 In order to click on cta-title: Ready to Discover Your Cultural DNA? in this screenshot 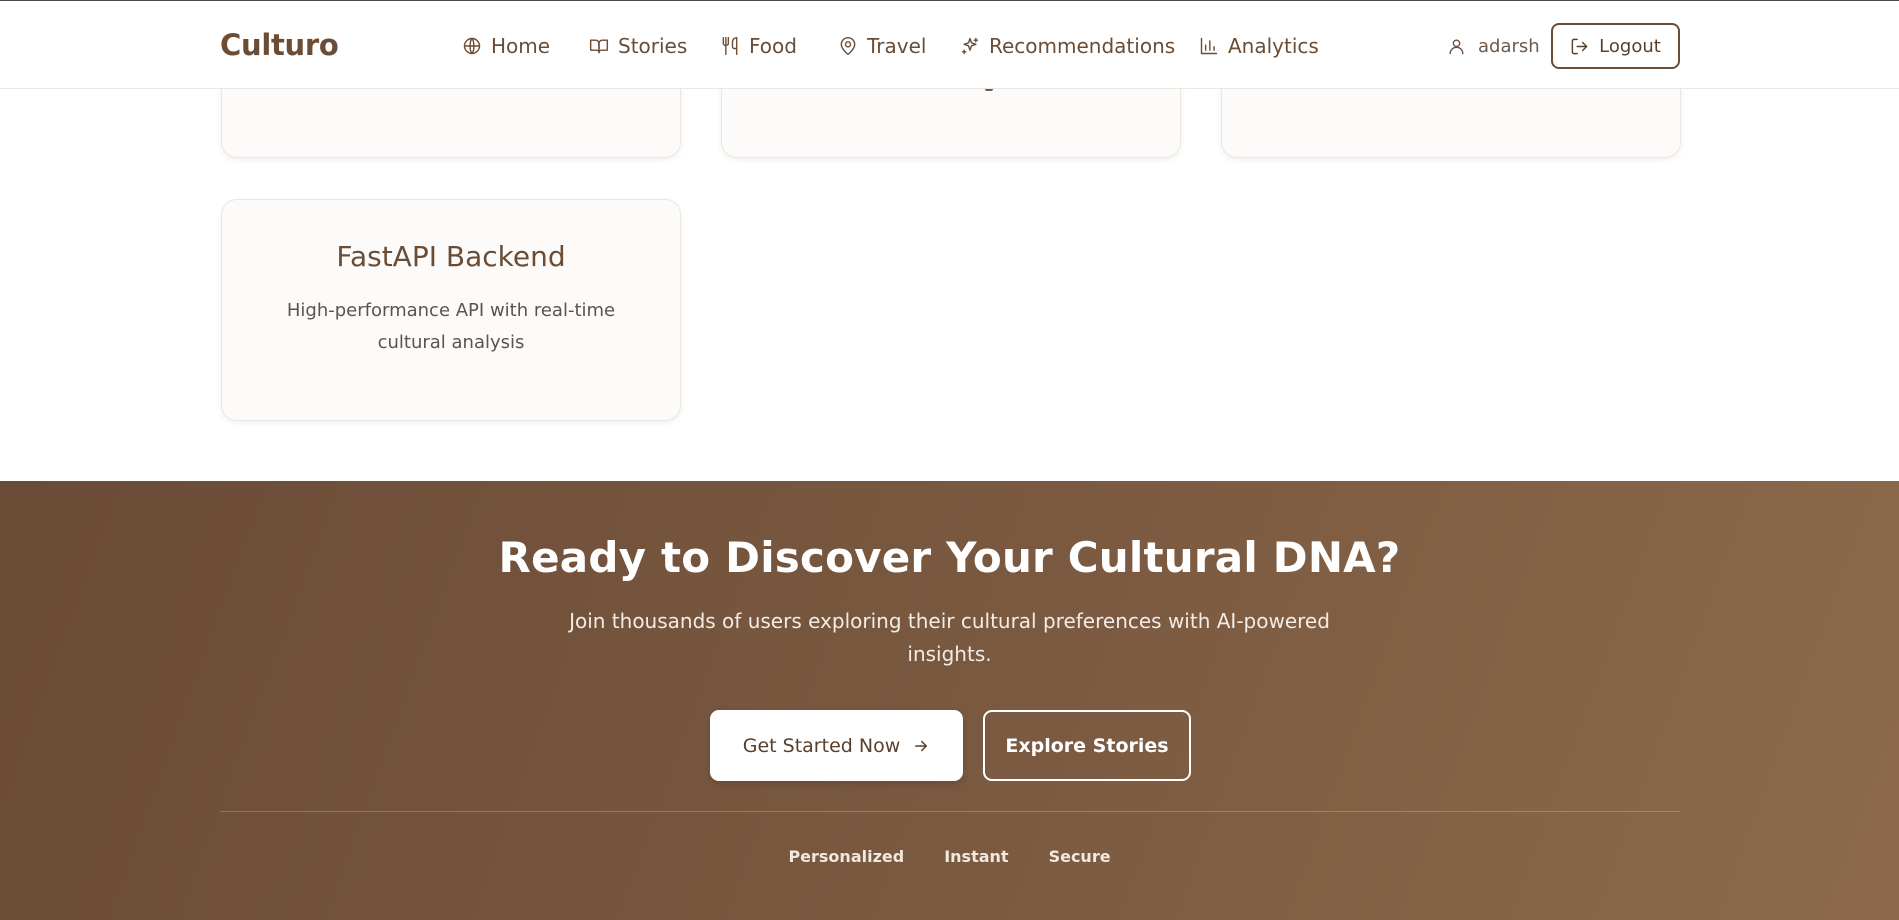, I will do `click(949, 557)`.